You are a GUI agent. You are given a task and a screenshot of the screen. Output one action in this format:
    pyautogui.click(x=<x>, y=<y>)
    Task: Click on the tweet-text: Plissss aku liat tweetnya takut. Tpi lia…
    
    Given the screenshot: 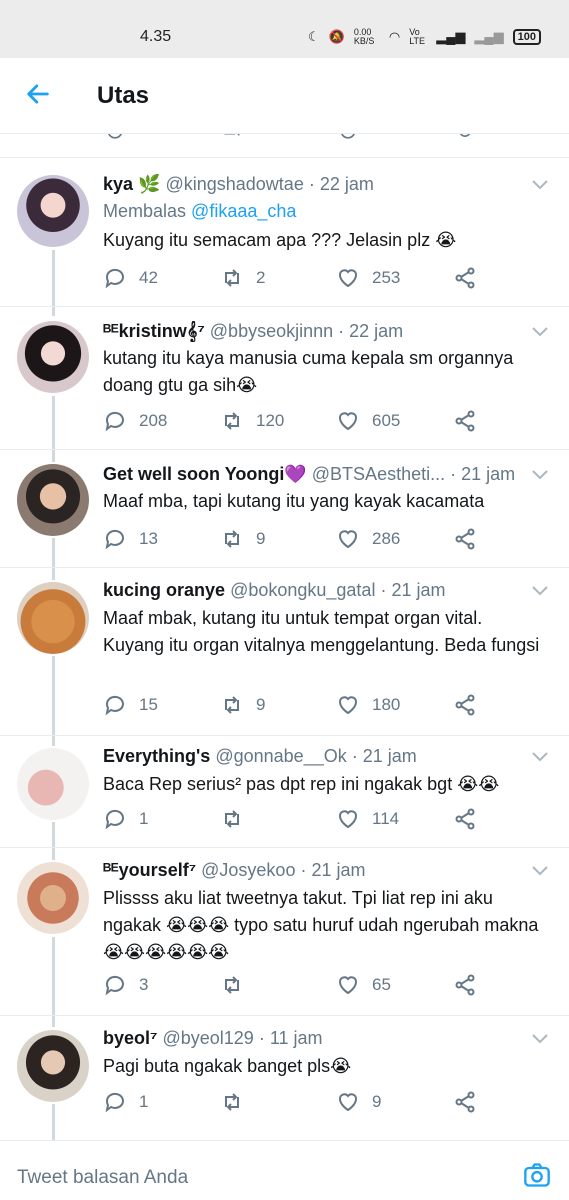 What is the action you would take?
    pyautogui.click(x=321, y=925)
    